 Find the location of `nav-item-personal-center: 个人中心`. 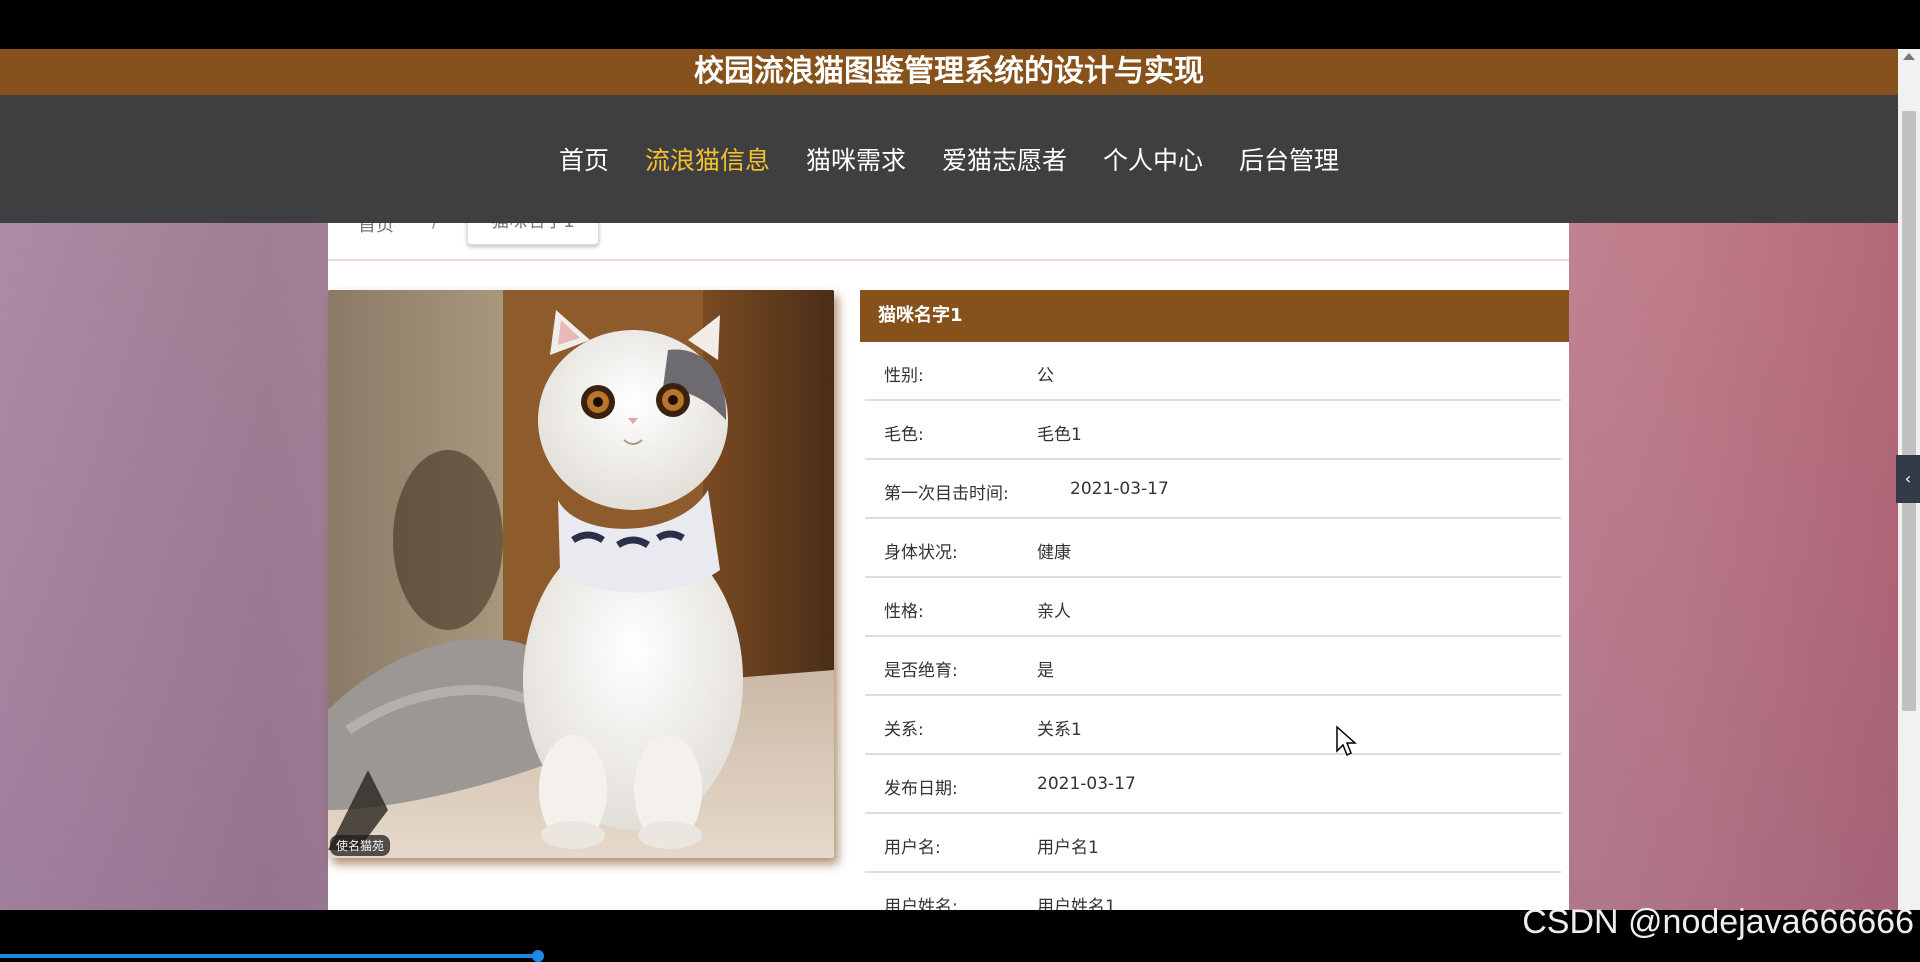

nav-item-personal-center: 个人中心 is located at coordinates (1153, 159).